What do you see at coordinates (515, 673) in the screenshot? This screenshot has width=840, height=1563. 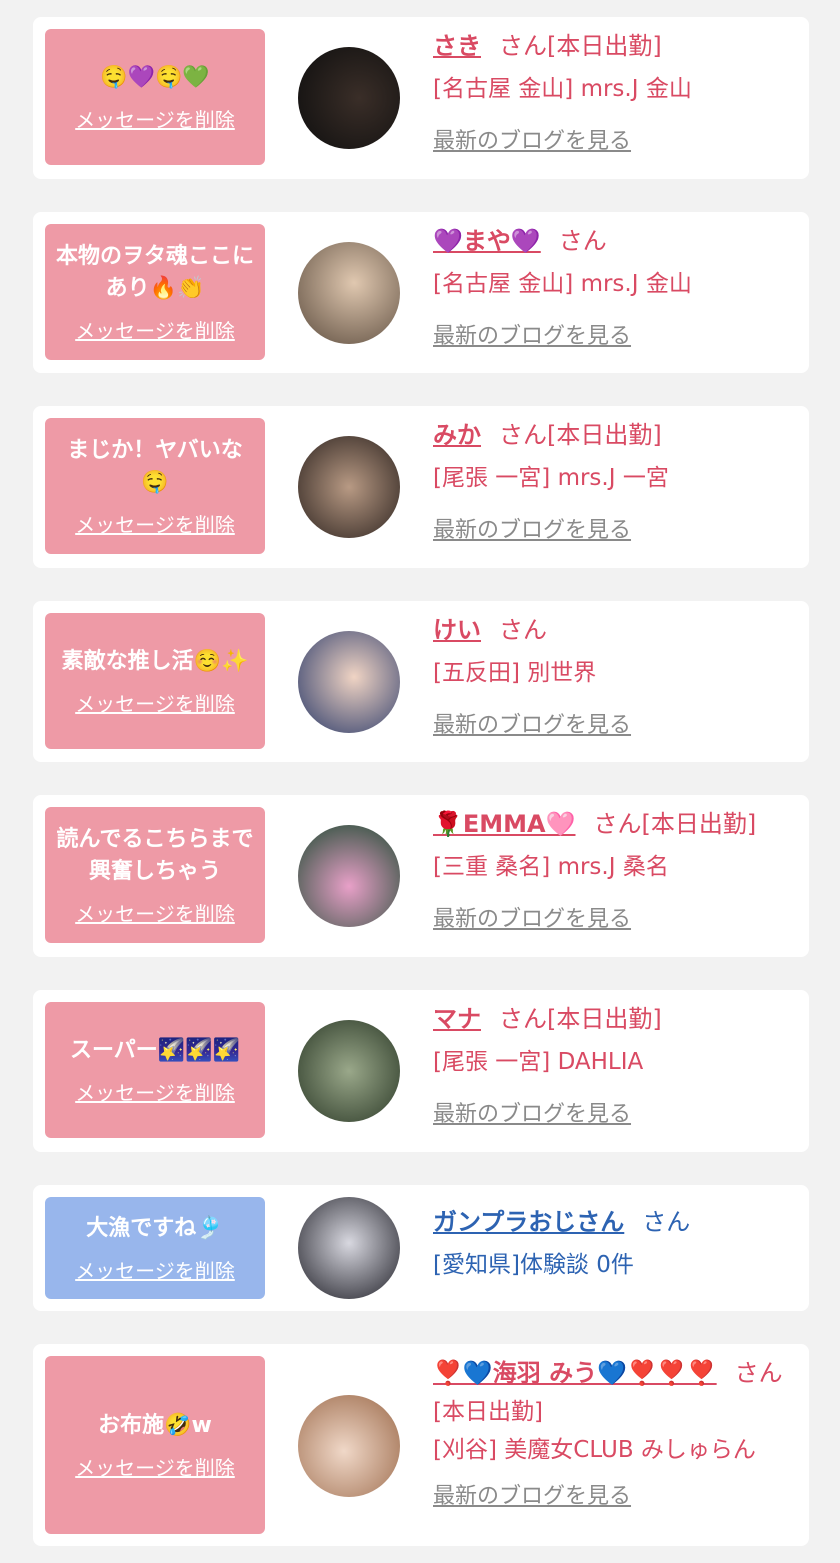 I see `shop-name: [五反田] 別世界` at bounding box center [515, 673].